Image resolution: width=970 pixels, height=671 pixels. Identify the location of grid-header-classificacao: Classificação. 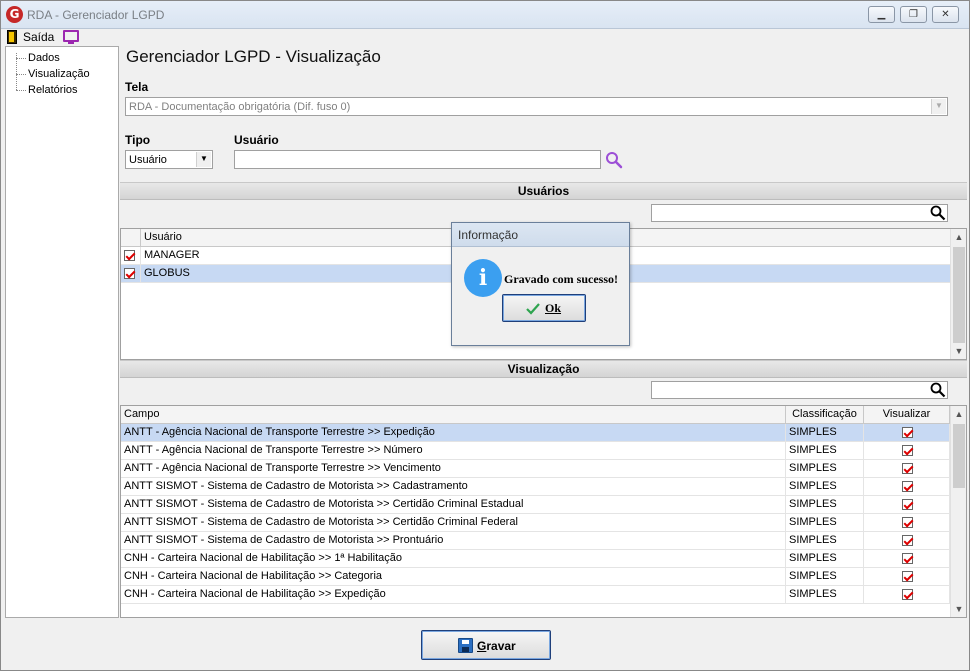
(825, 415).